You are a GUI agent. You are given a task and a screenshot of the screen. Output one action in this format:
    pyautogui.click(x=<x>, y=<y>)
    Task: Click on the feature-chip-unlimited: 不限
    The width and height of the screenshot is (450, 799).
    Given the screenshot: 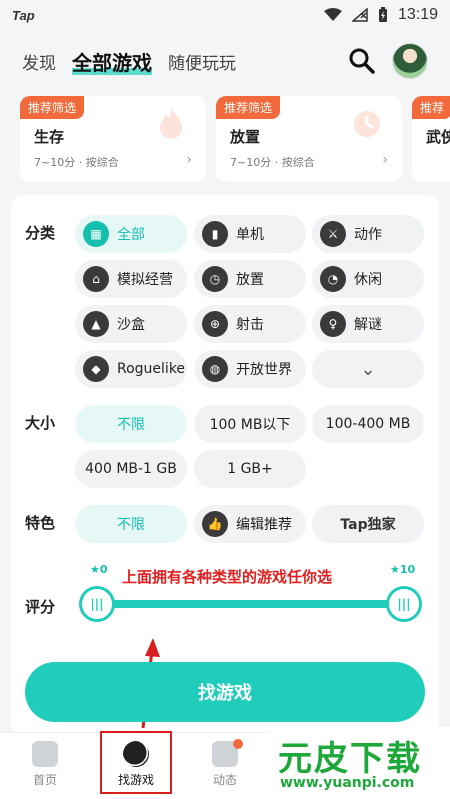 What is the action you would take?
    pyautogui.click(x=131, y=524)
    